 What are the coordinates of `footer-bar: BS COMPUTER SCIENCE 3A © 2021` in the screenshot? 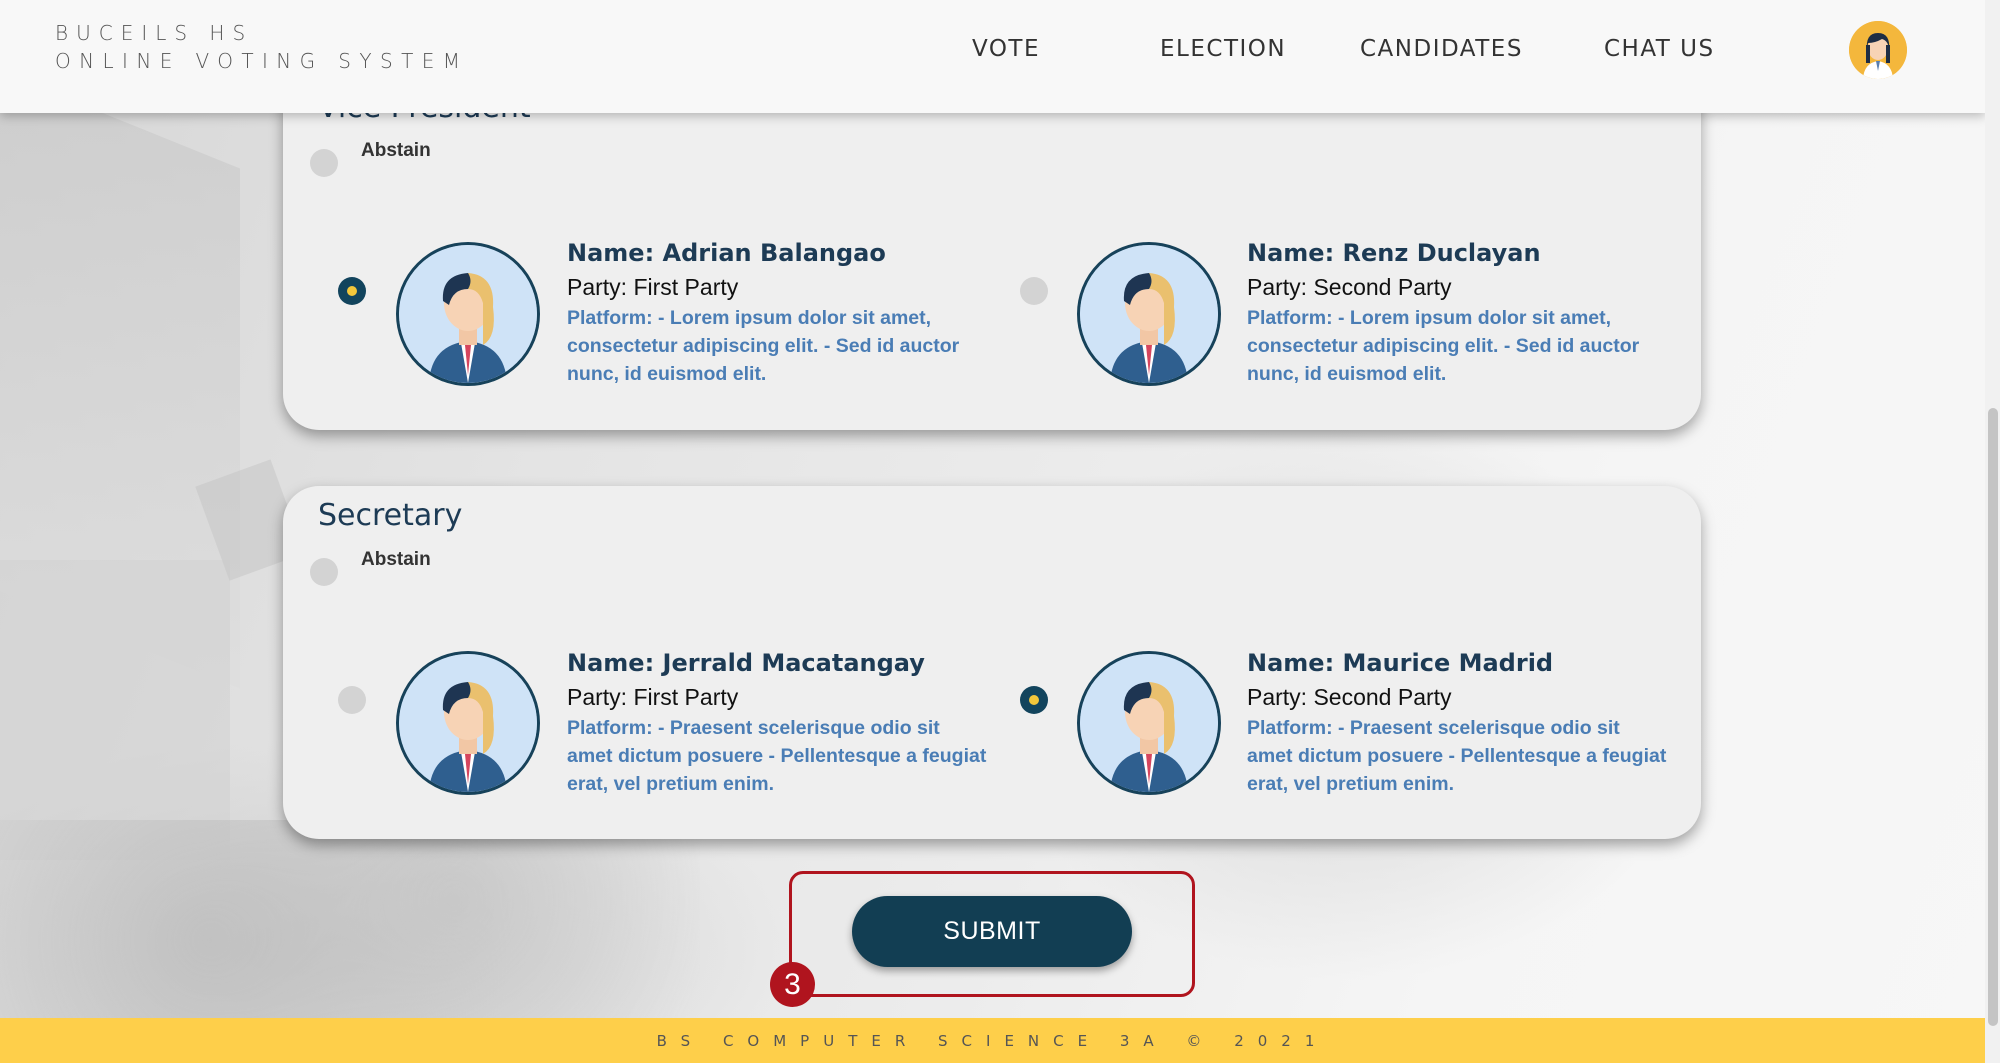 It's located at (992, 1040).